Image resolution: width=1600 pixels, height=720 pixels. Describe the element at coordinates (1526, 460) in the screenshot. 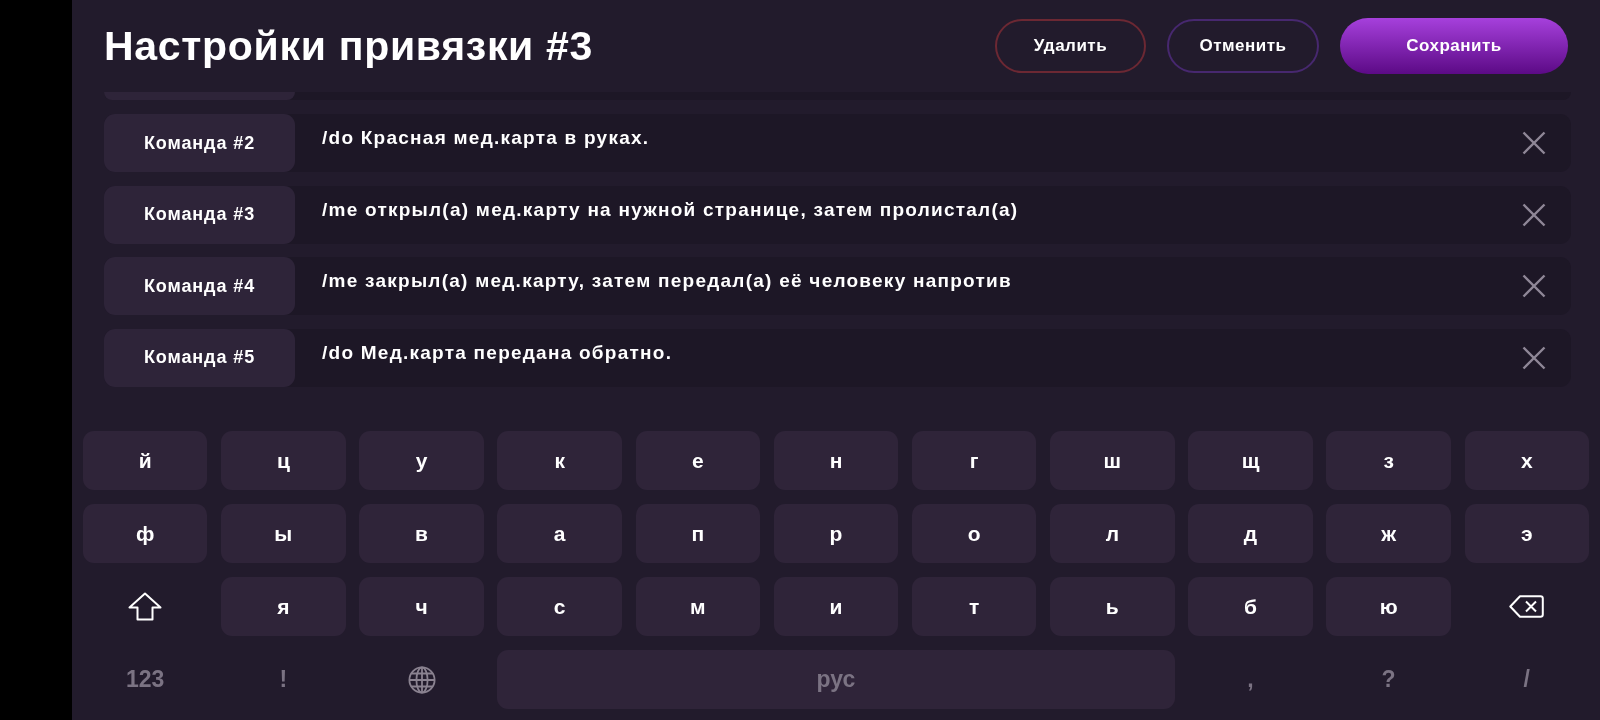

I see `keyboard-key: х` at that location.